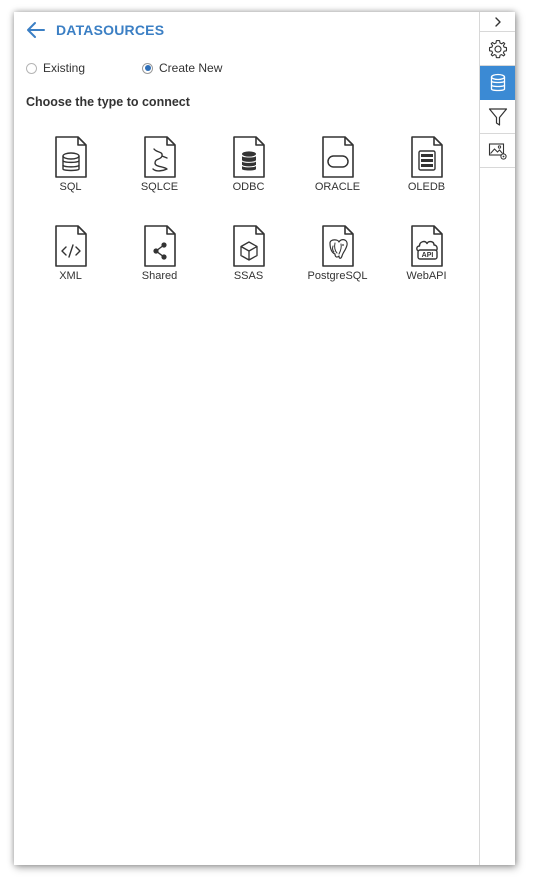  What do you see at coordinates (337, 276) in the screenshot?
I see `datasource-label: PostgreSQL` at bounding box center [337, 276].